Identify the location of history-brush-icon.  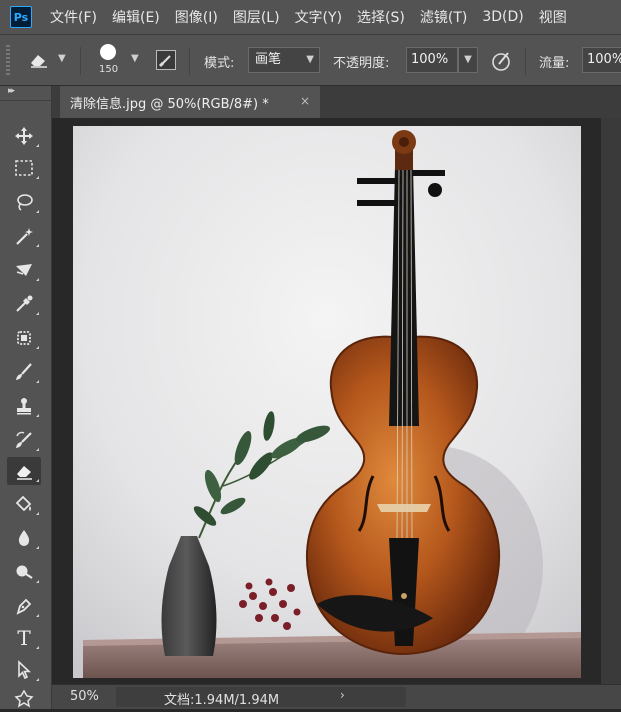
(24, 439).